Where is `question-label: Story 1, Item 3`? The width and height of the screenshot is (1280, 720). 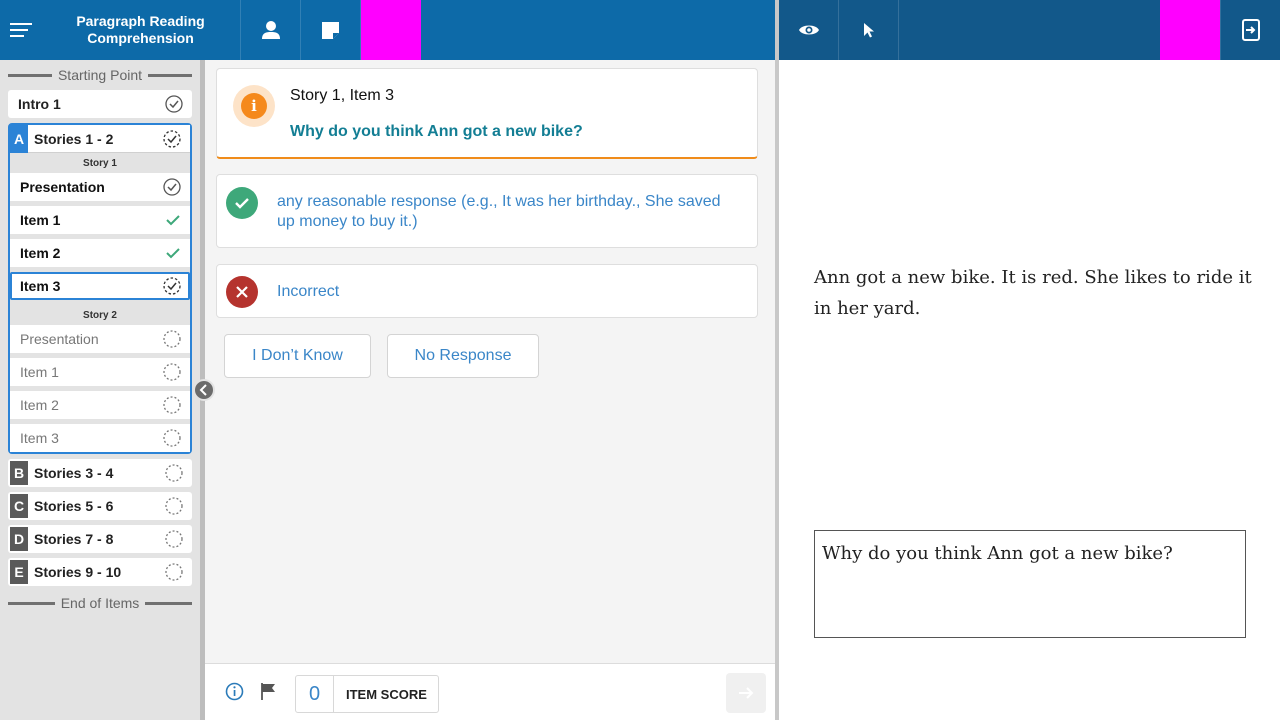 question-label: Story 1, Item 3 is located at coordinates (342, 95).